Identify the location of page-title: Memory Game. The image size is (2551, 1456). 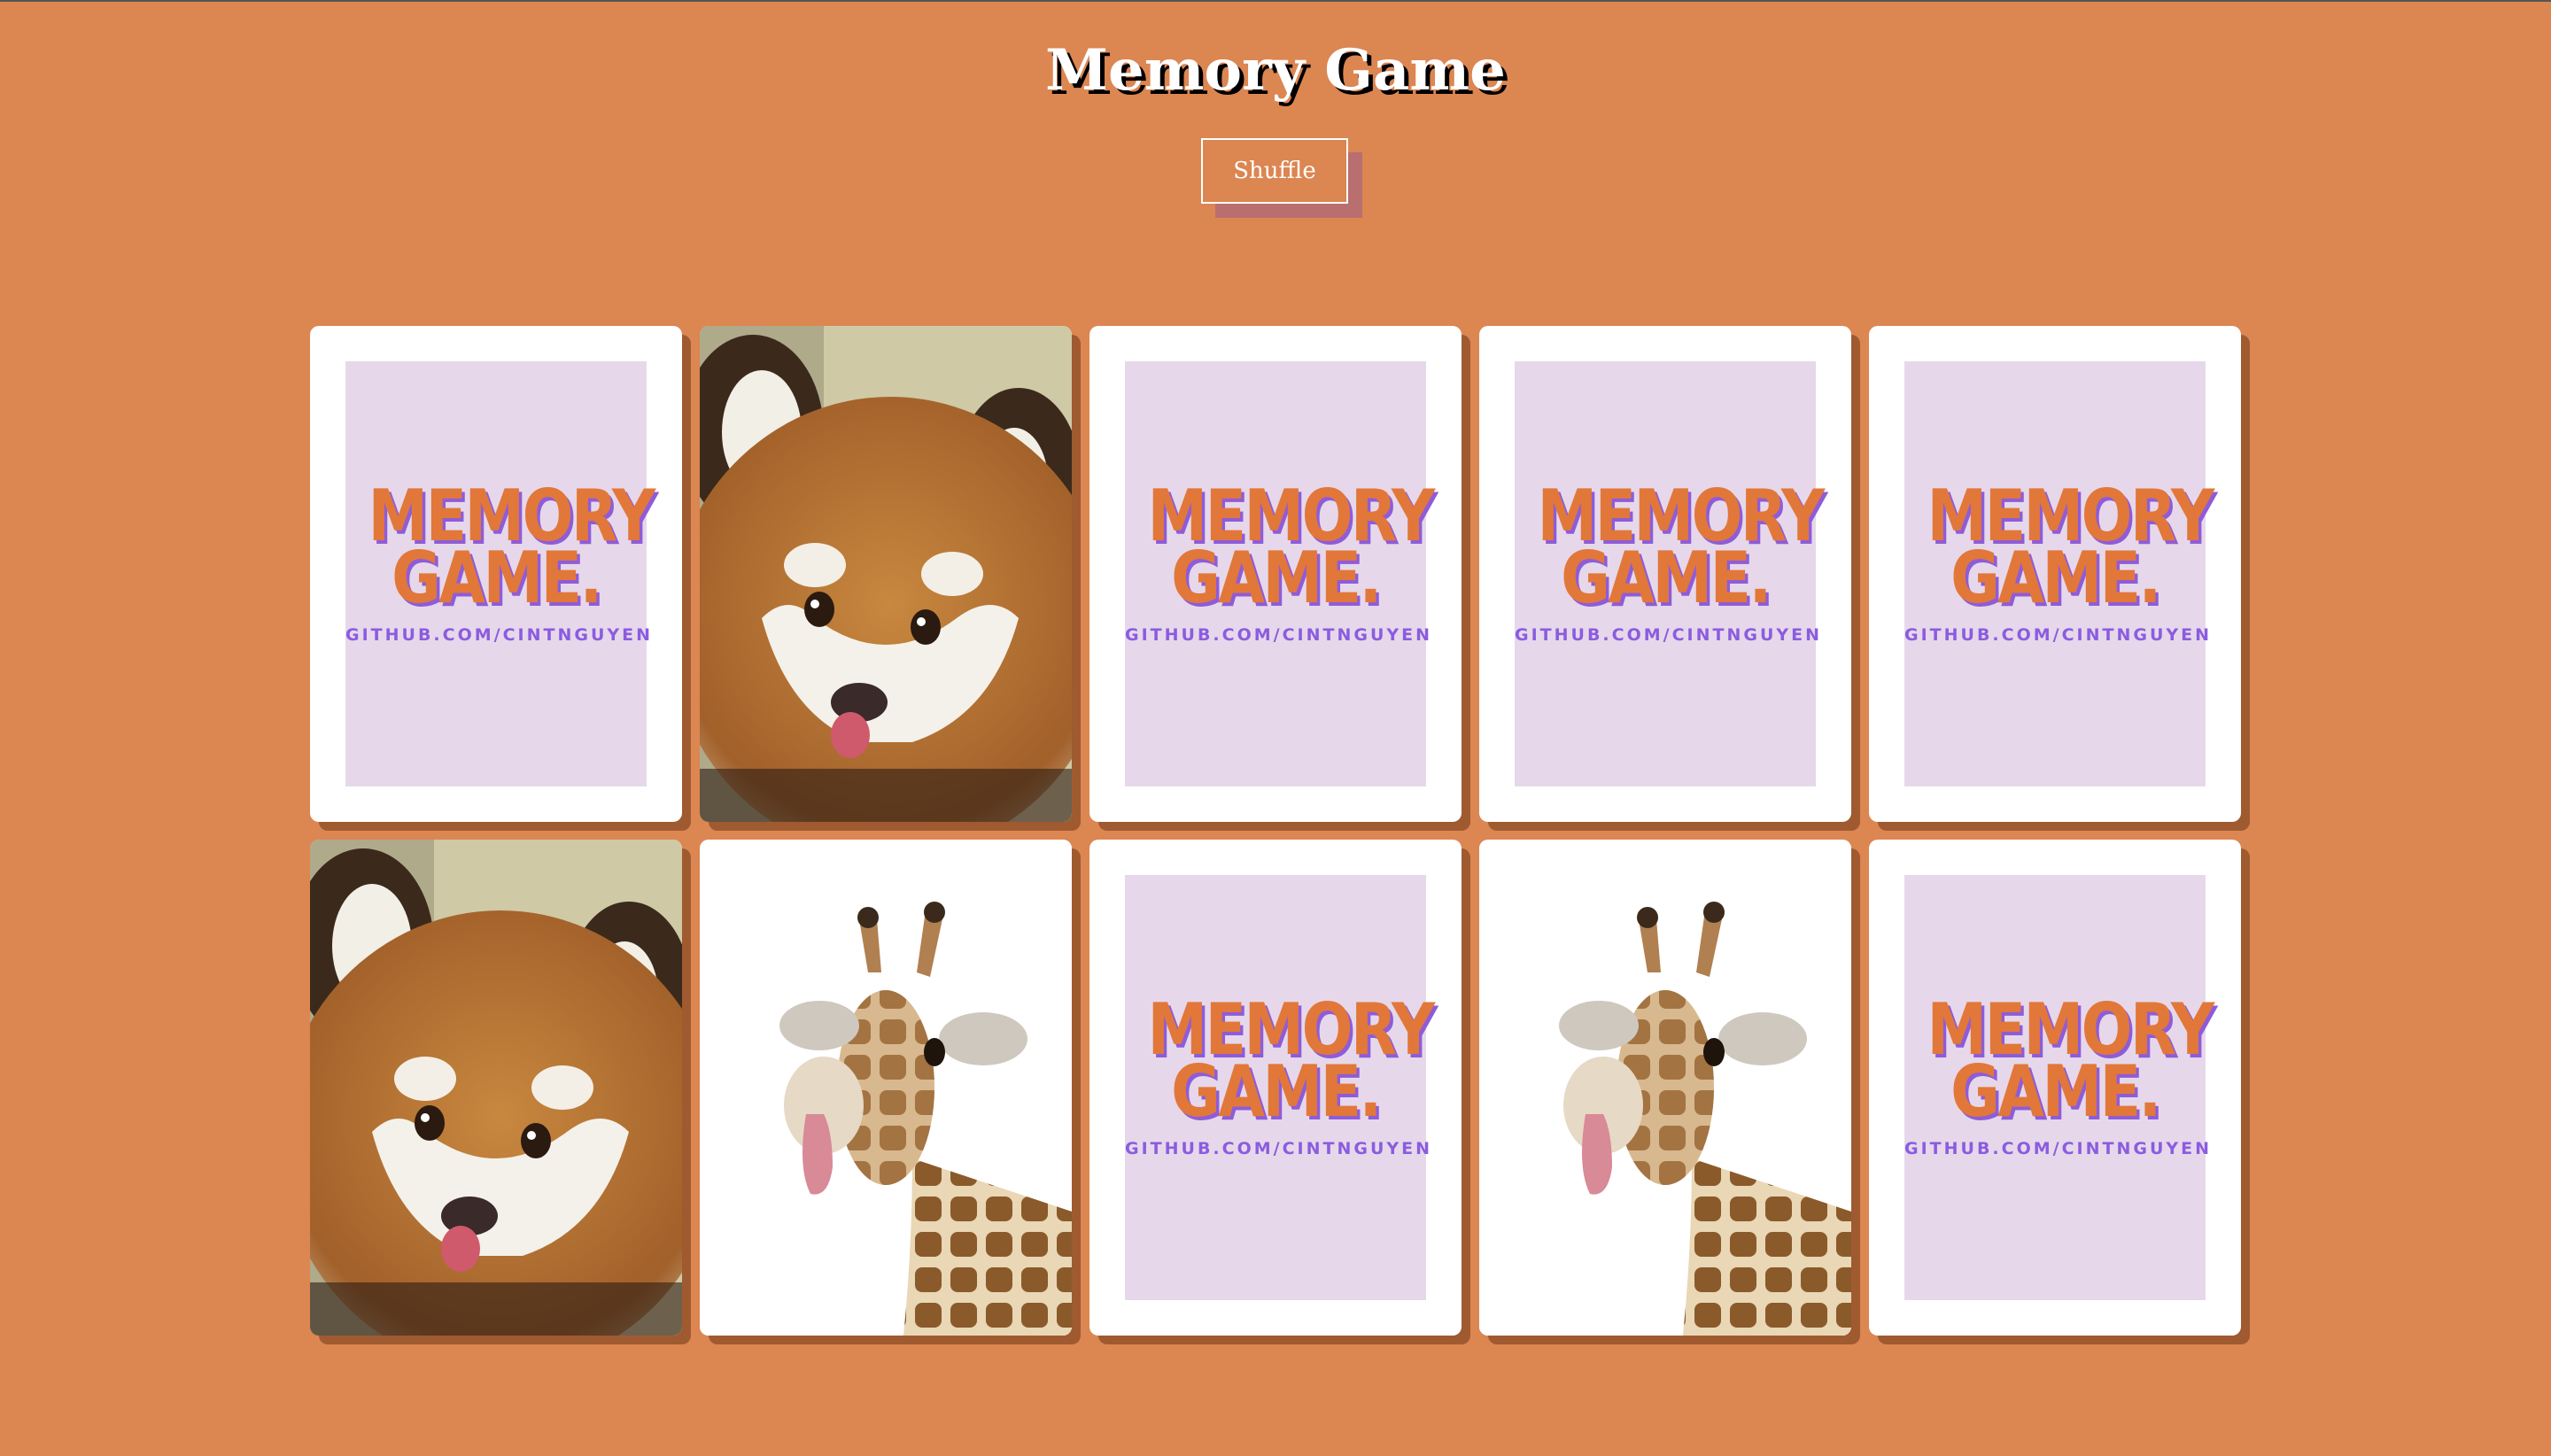
(1275, 70).